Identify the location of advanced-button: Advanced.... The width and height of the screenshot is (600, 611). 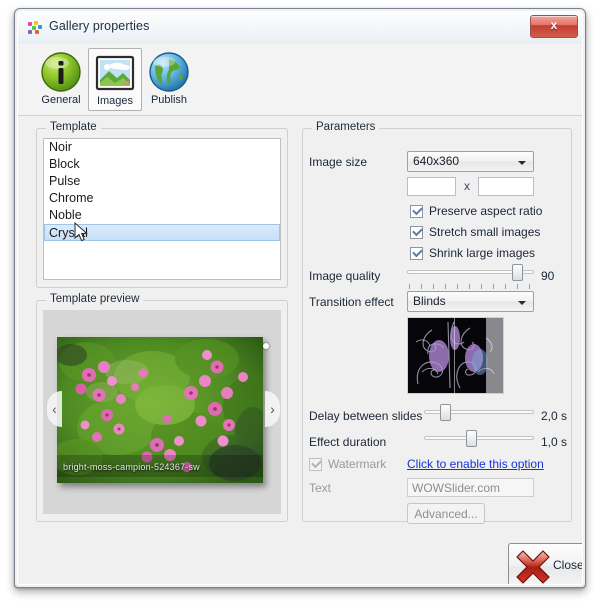
(446, 513).